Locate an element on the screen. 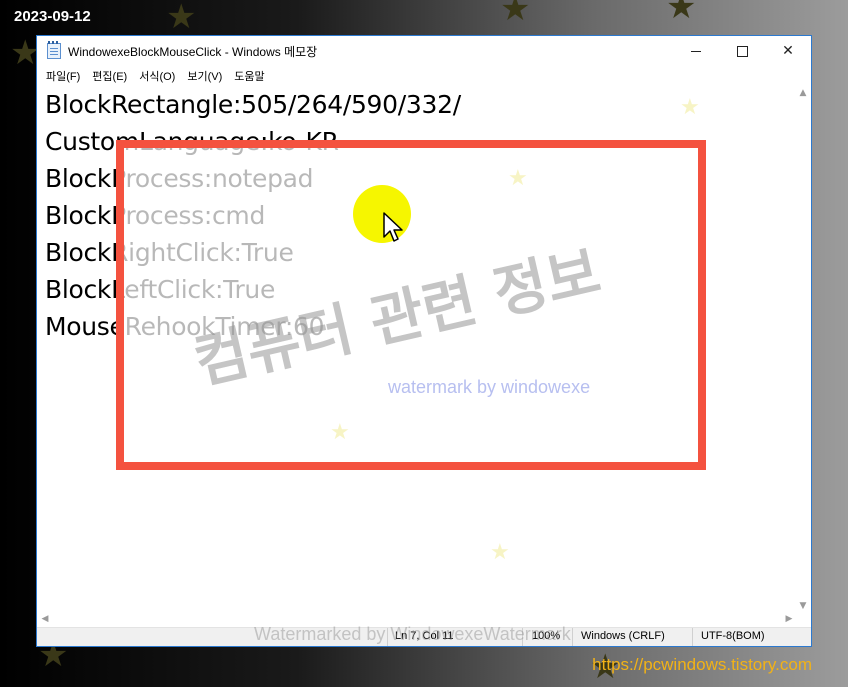 The height and width of the screenshot is (687, 848). mouse-pointer-icon is located at coordinates (393, 227).